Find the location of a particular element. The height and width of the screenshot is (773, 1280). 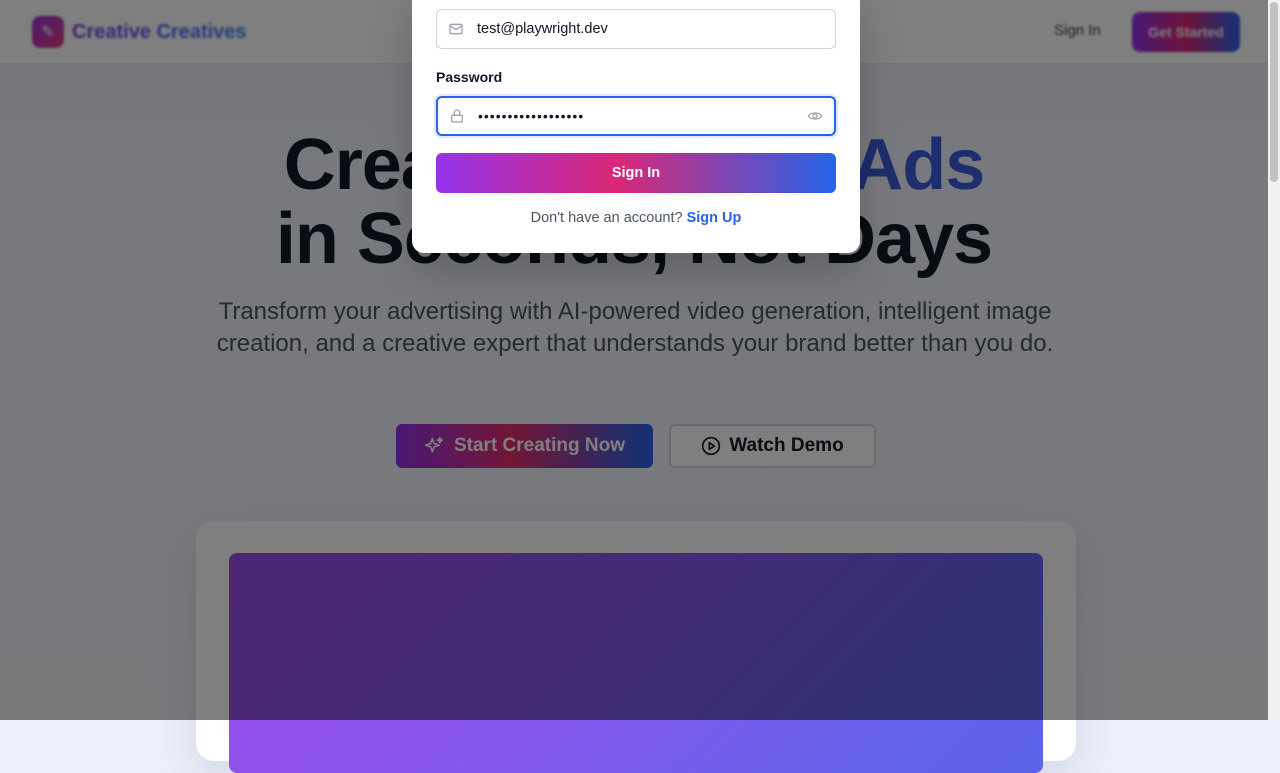

signup-prompt: Don't have an account? Sign Up is located at coordinates (636, 218).